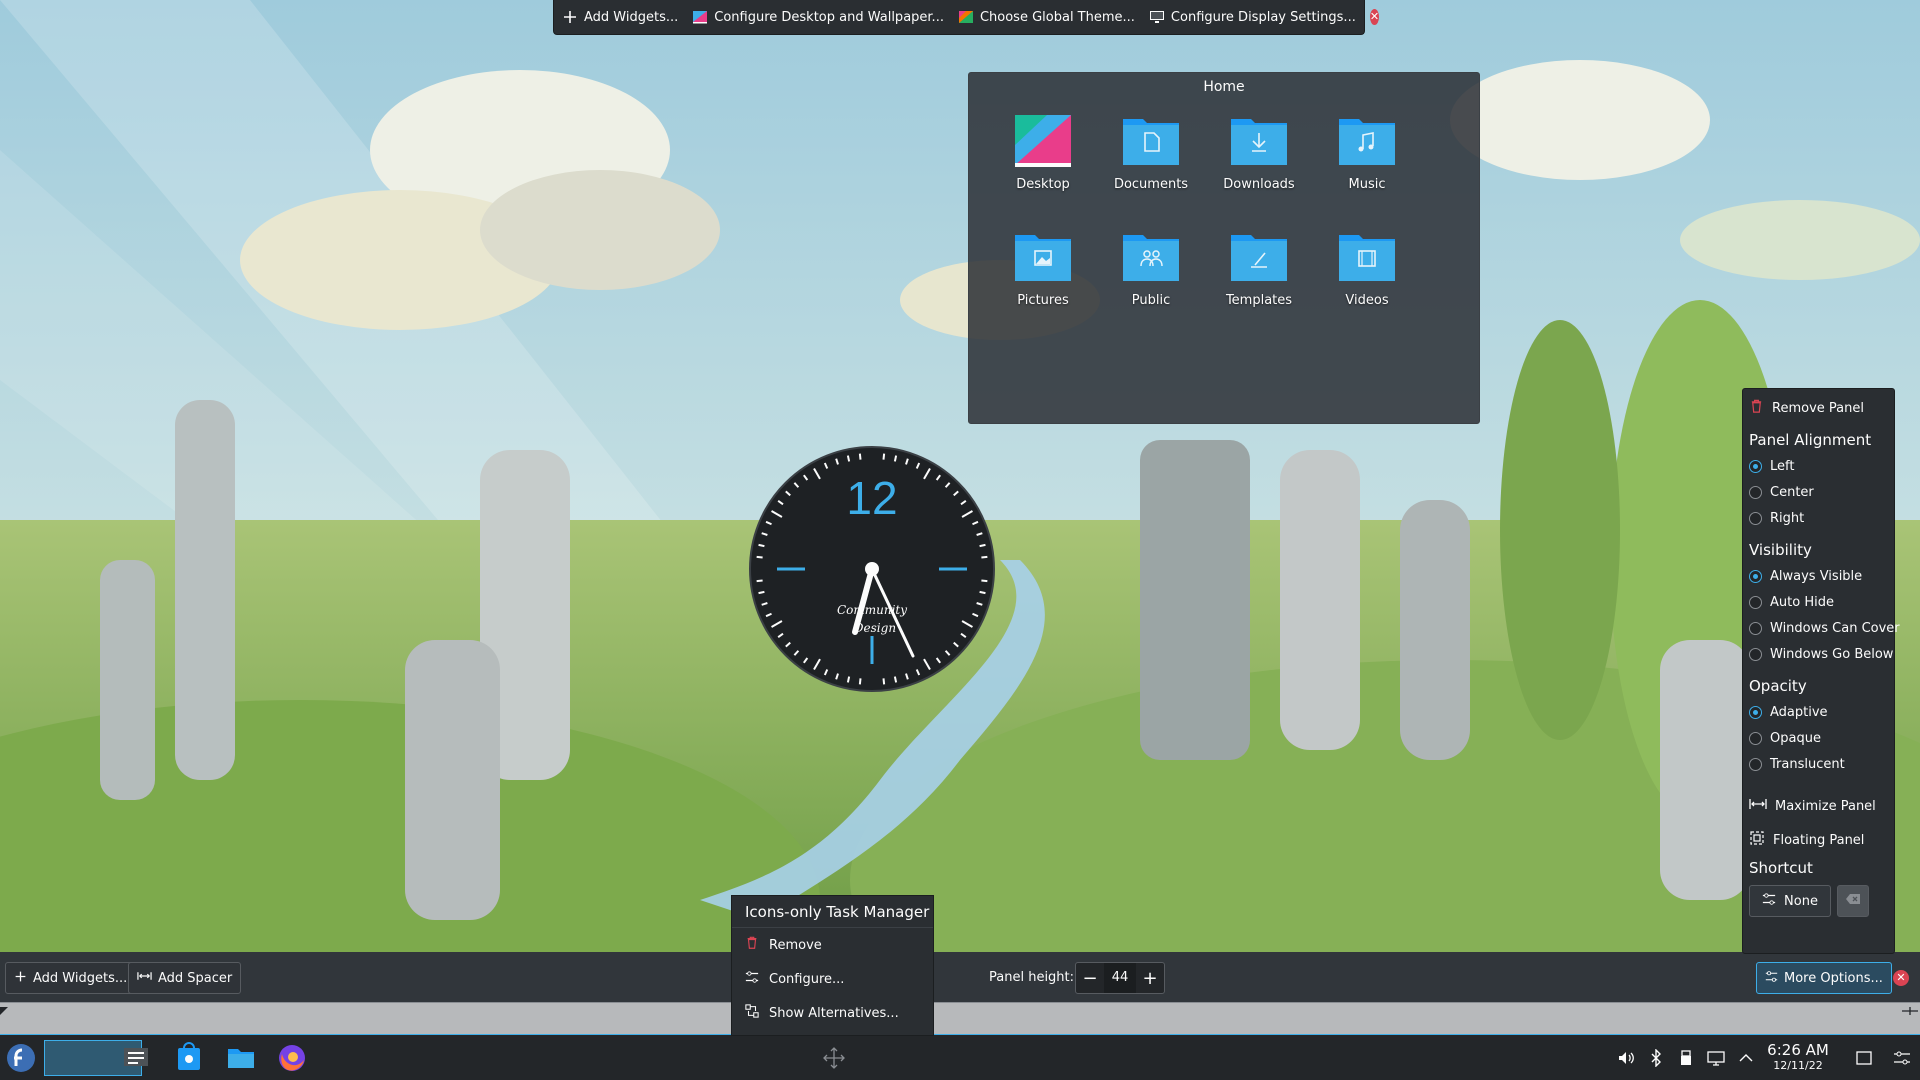 Image resolution: width=1920 pixels, height=1080 pixels. Describe the element at coordinates (20, 978) in the screenshot. I see `plus-icon` at that location.